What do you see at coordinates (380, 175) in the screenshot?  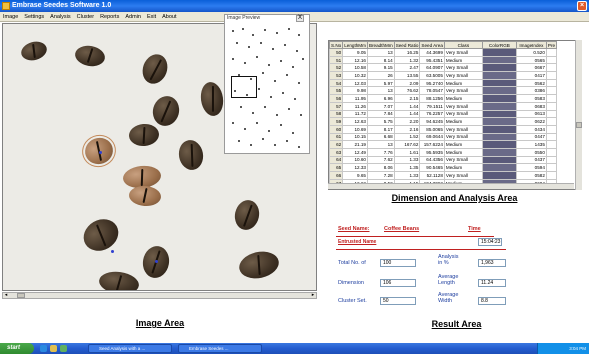 I see `table-cell: 7.28` at bounding box center [380, 175].